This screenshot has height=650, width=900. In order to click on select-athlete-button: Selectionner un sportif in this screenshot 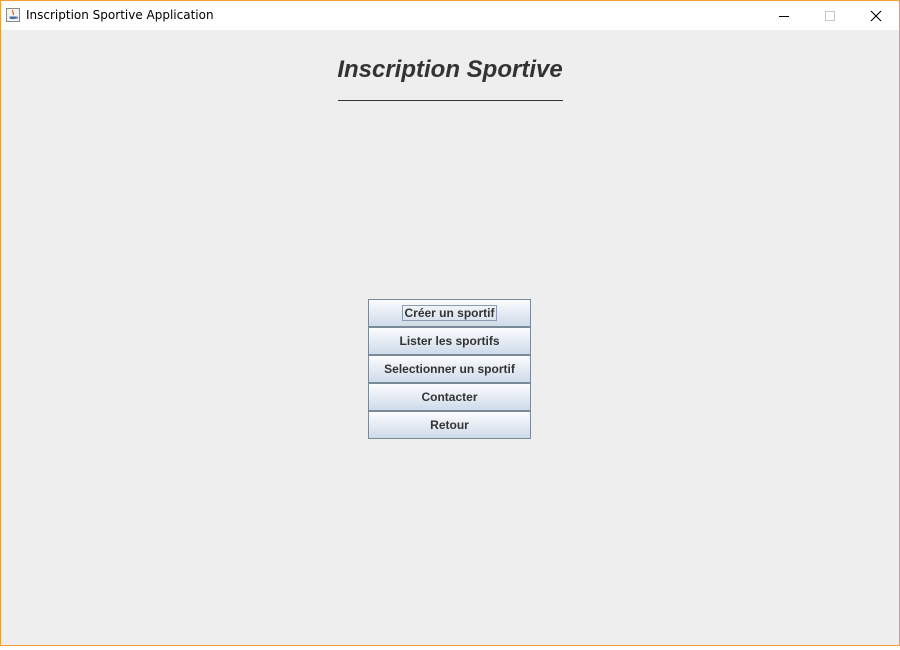, I will do `click(449, 369)`.